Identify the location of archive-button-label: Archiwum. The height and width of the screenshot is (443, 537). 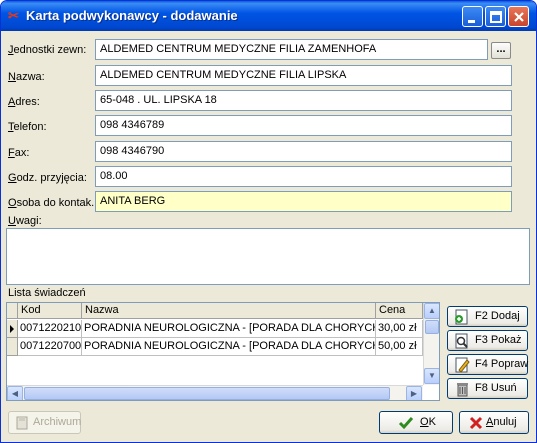
(57, 422).